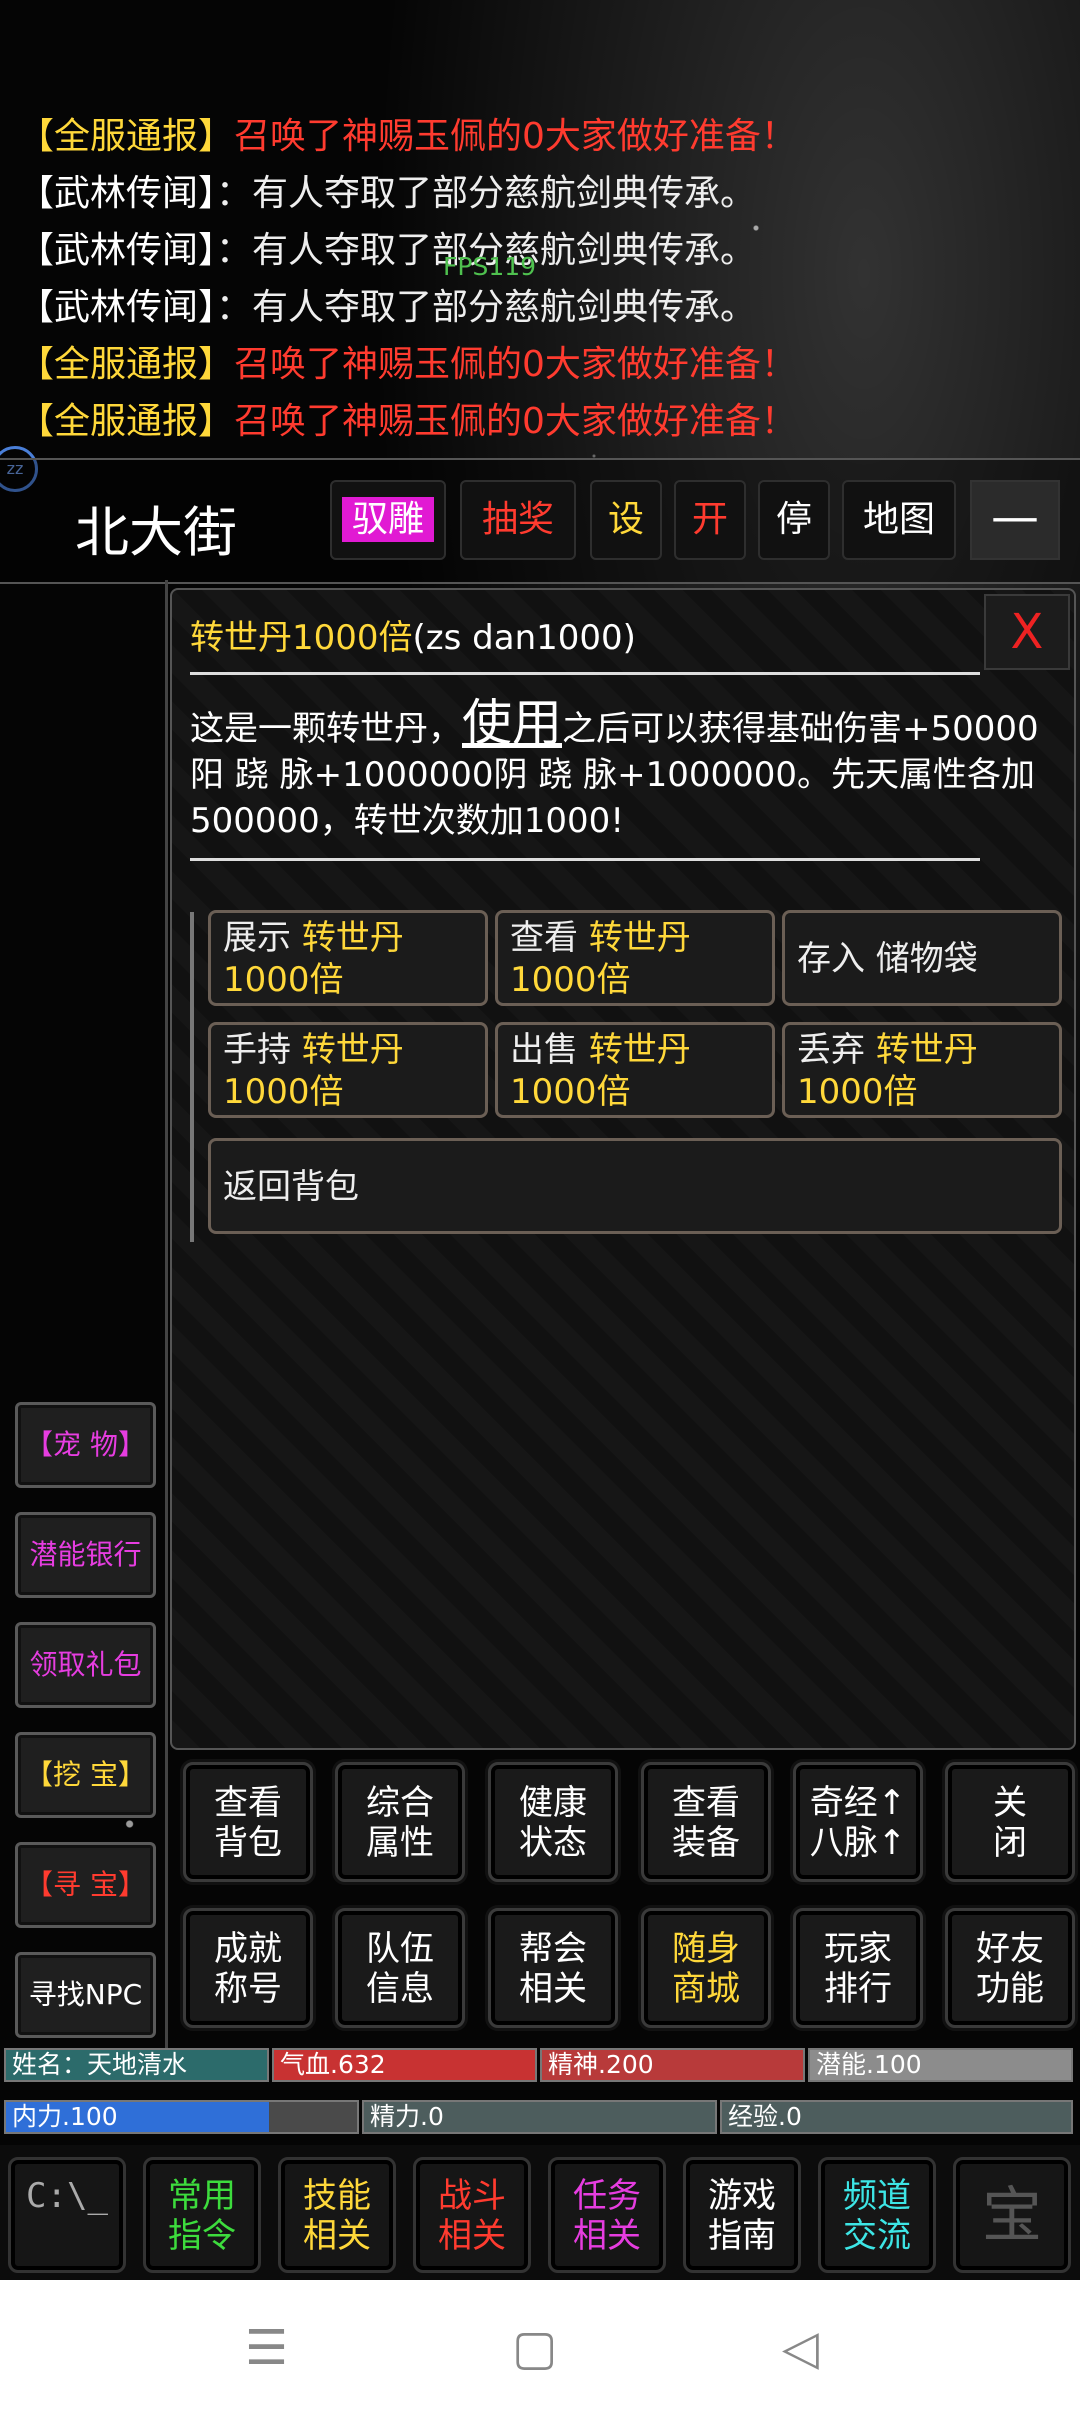 The width and height of the screenshot is (1080, 2412). What do you see at coordinates (553, 1968) in the screenshot?
I see `command-guild: 帮会 相关` at bounding box center [553, 1968].